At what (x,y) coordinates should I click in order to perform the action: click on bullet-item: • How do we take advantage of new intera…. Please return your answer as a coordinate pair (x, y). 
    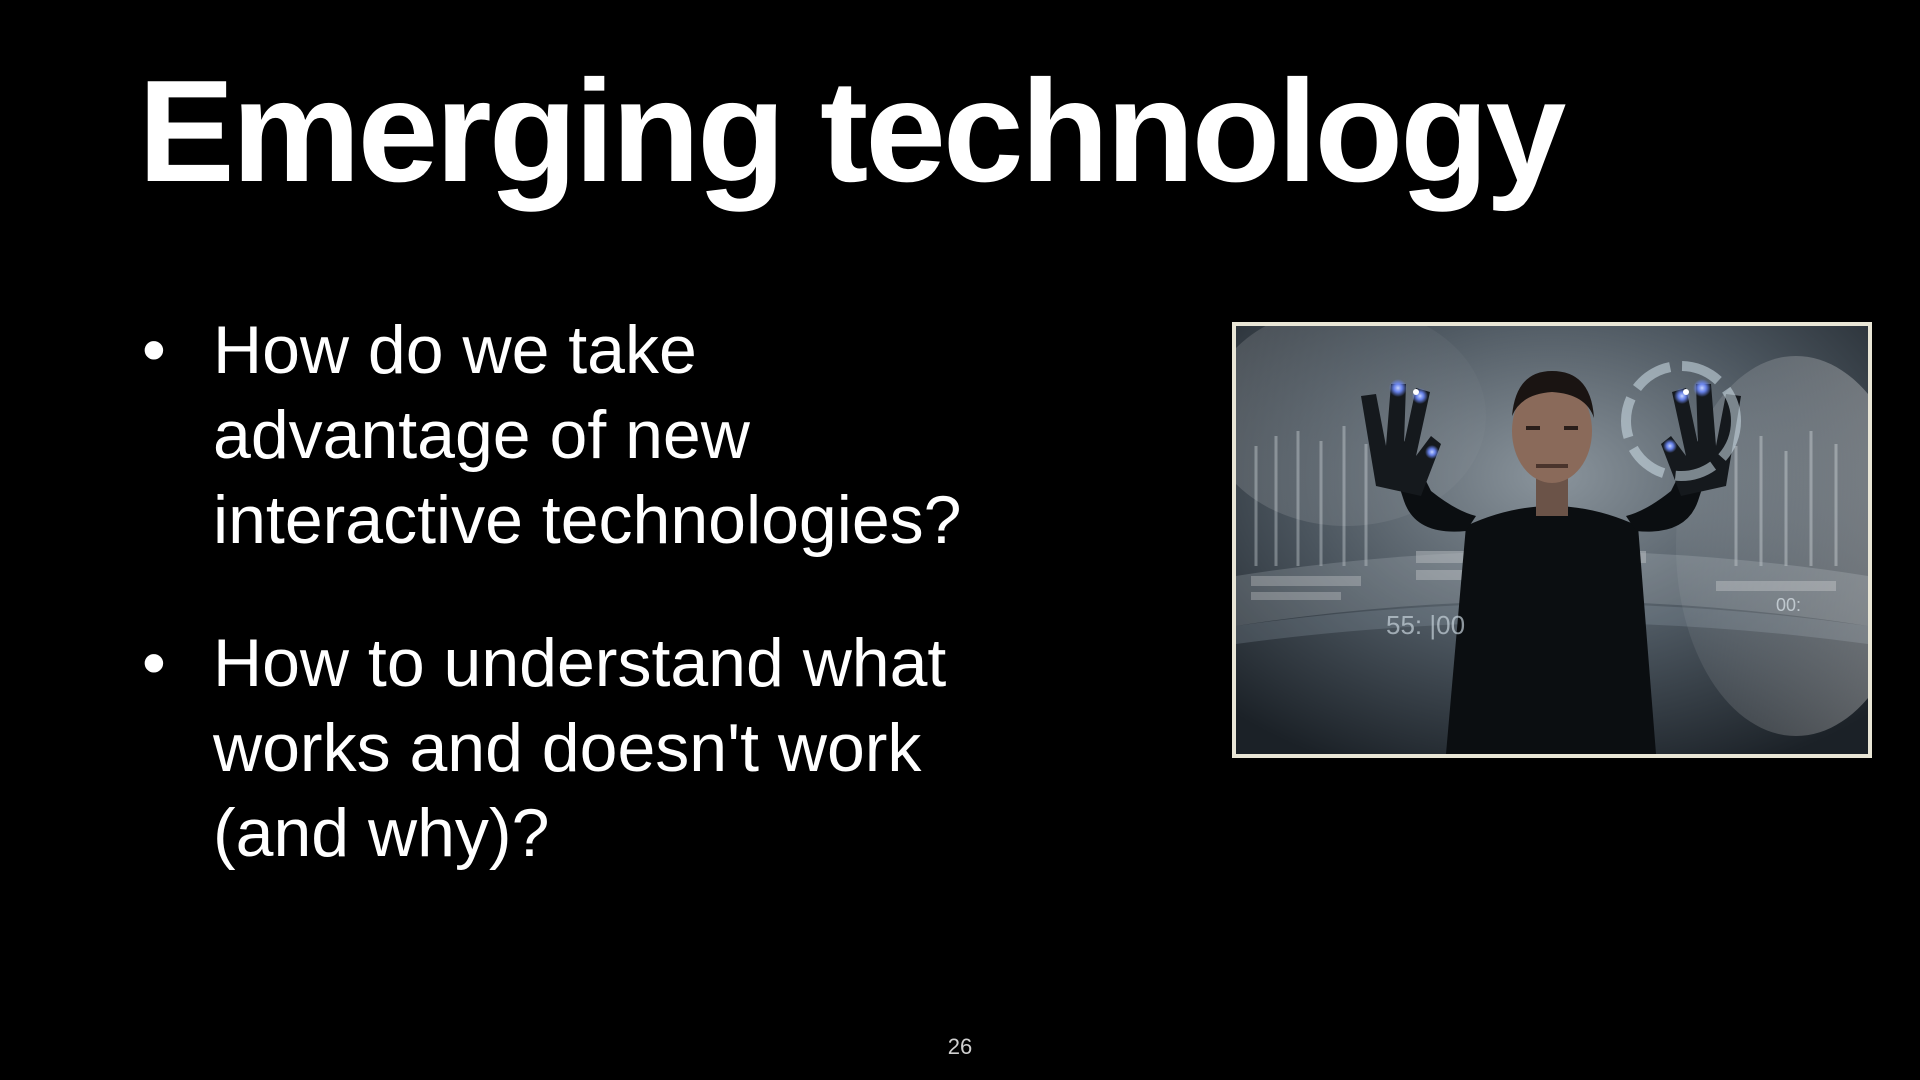
    Looking at the image, I should click on (598, 435).